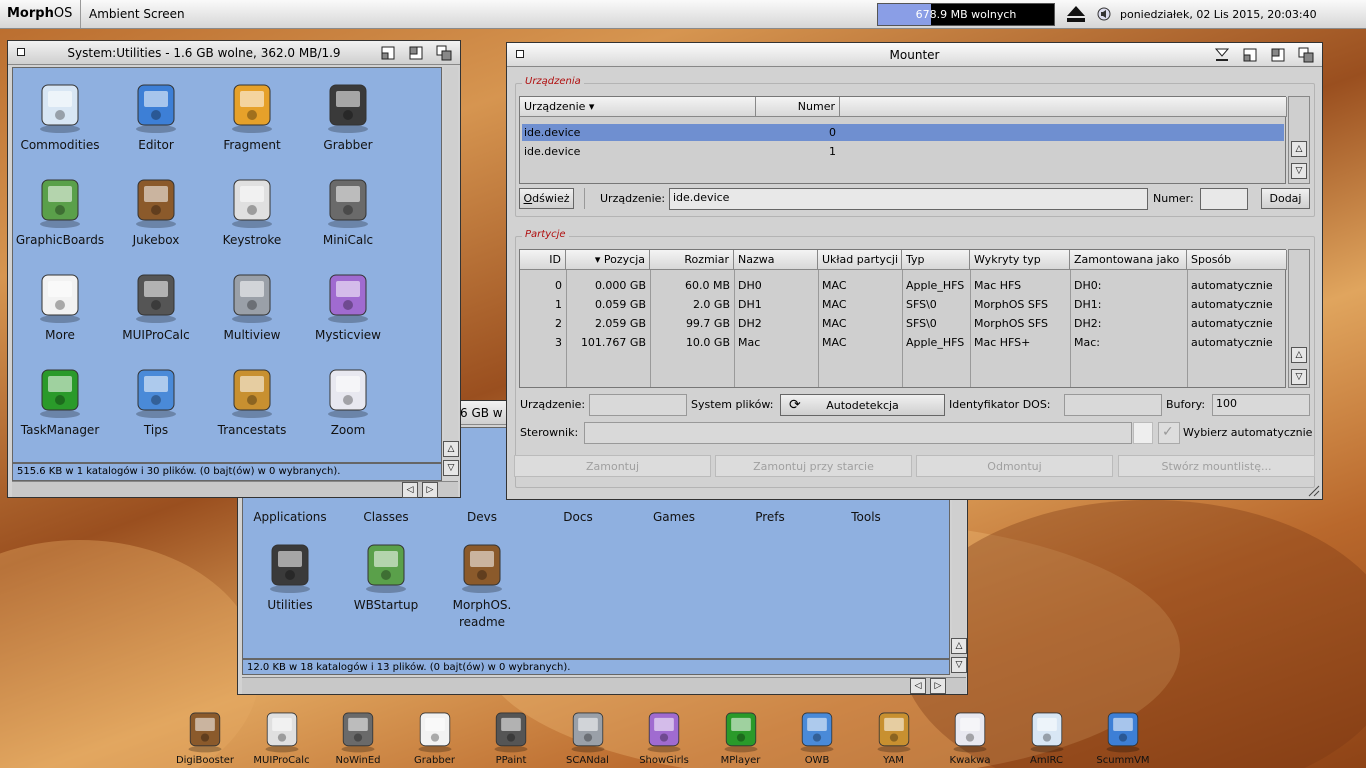 The image size is (1366, 768). Describe the element at coordinates (1224, 199) in the screenshot. I see `number-field` at that location.